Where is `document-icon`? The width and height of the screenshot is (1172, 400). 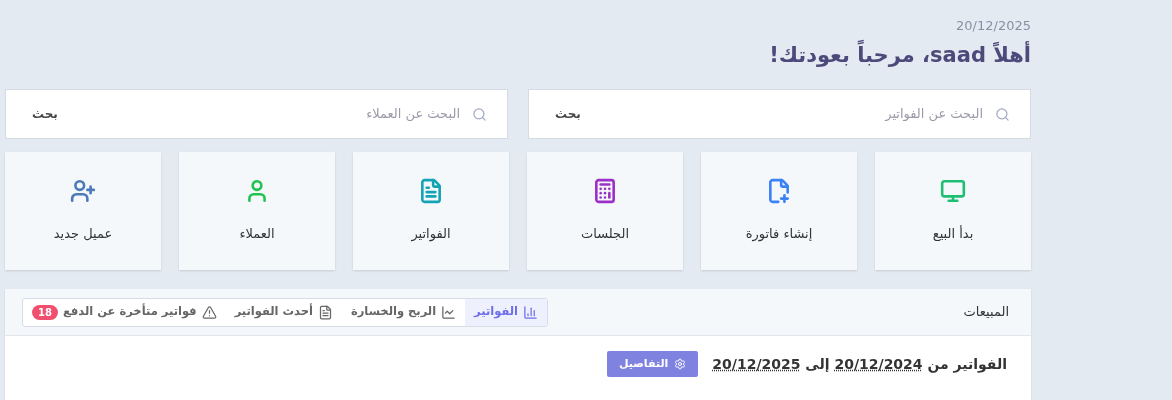 document-icon is located at coordinates (325, 312).